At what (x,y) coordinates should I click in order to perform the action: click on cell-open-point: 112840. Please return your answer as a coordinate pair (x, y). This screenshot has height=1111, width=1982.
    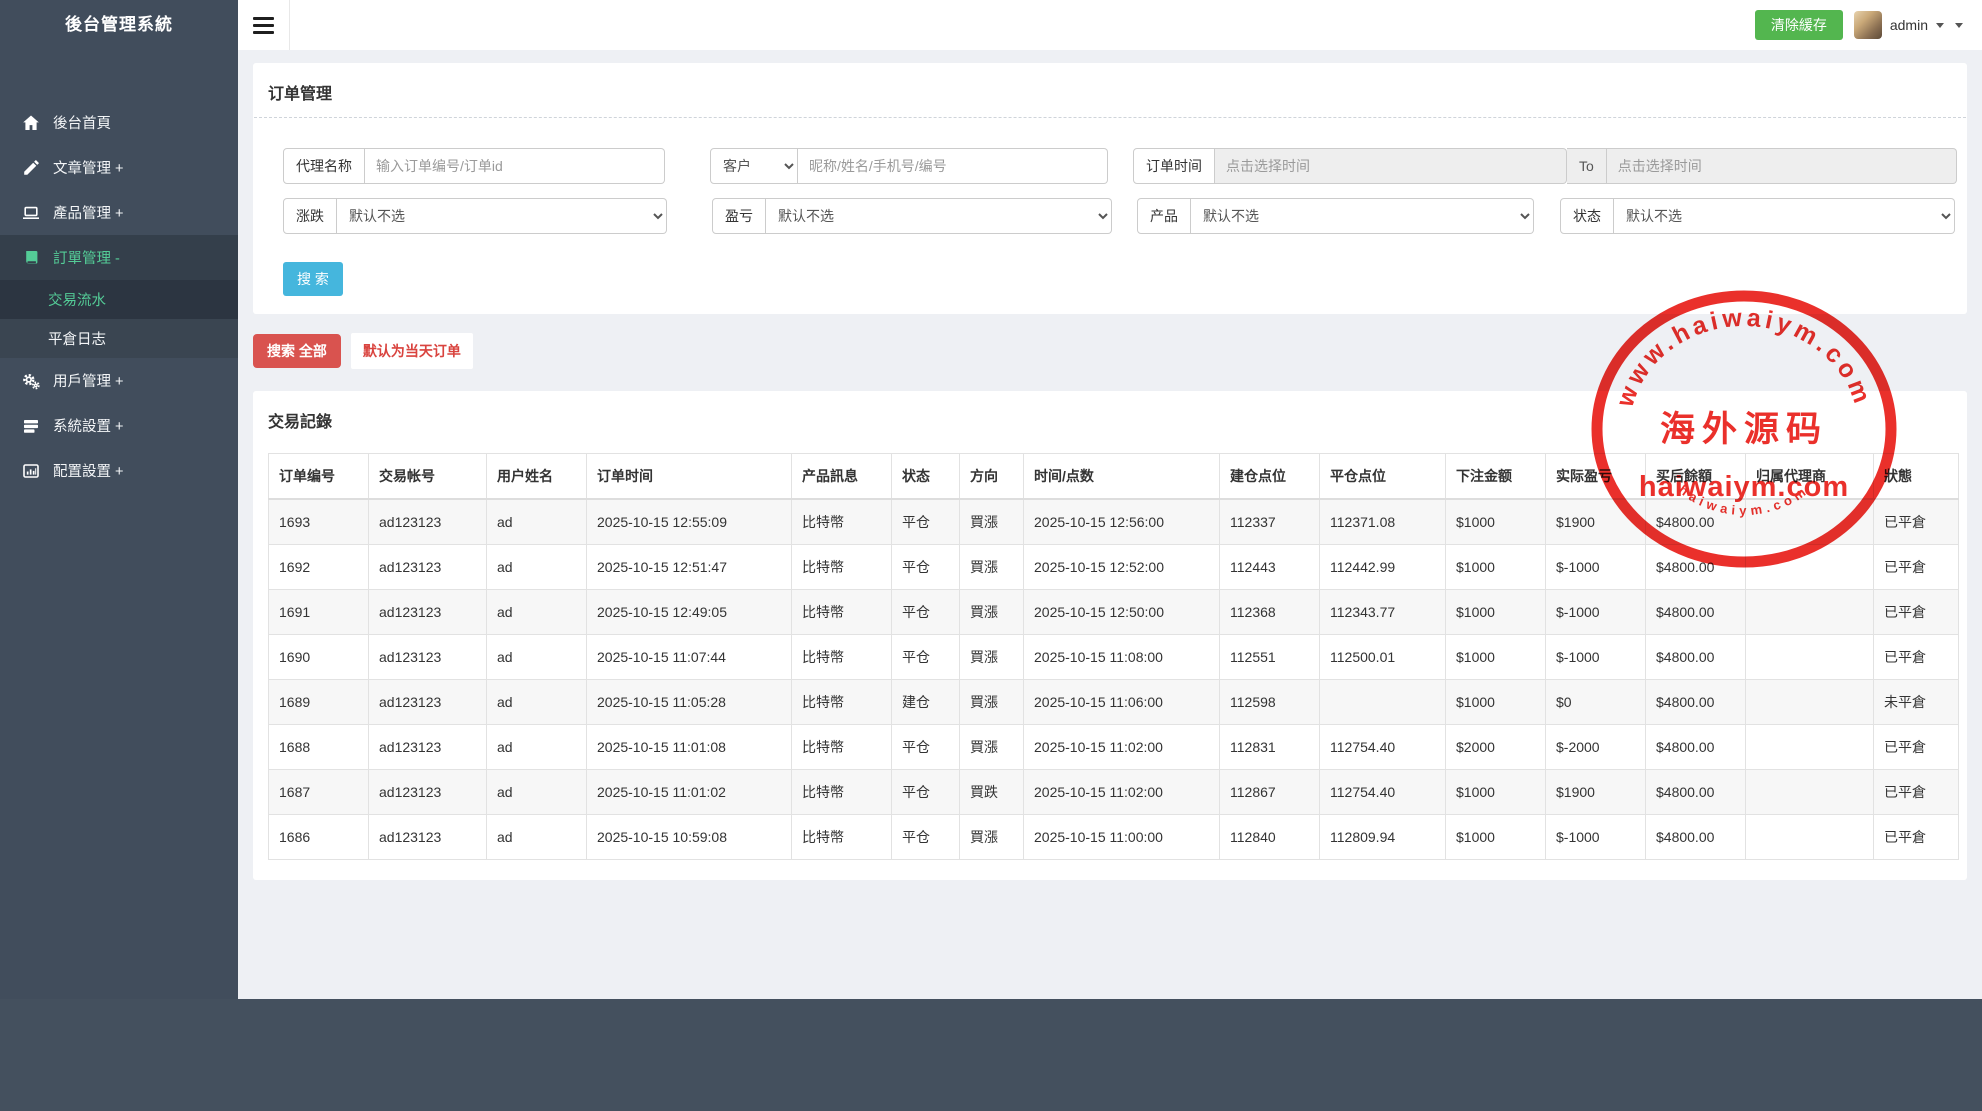
    Looking at the image, I should click on (1269, 837).